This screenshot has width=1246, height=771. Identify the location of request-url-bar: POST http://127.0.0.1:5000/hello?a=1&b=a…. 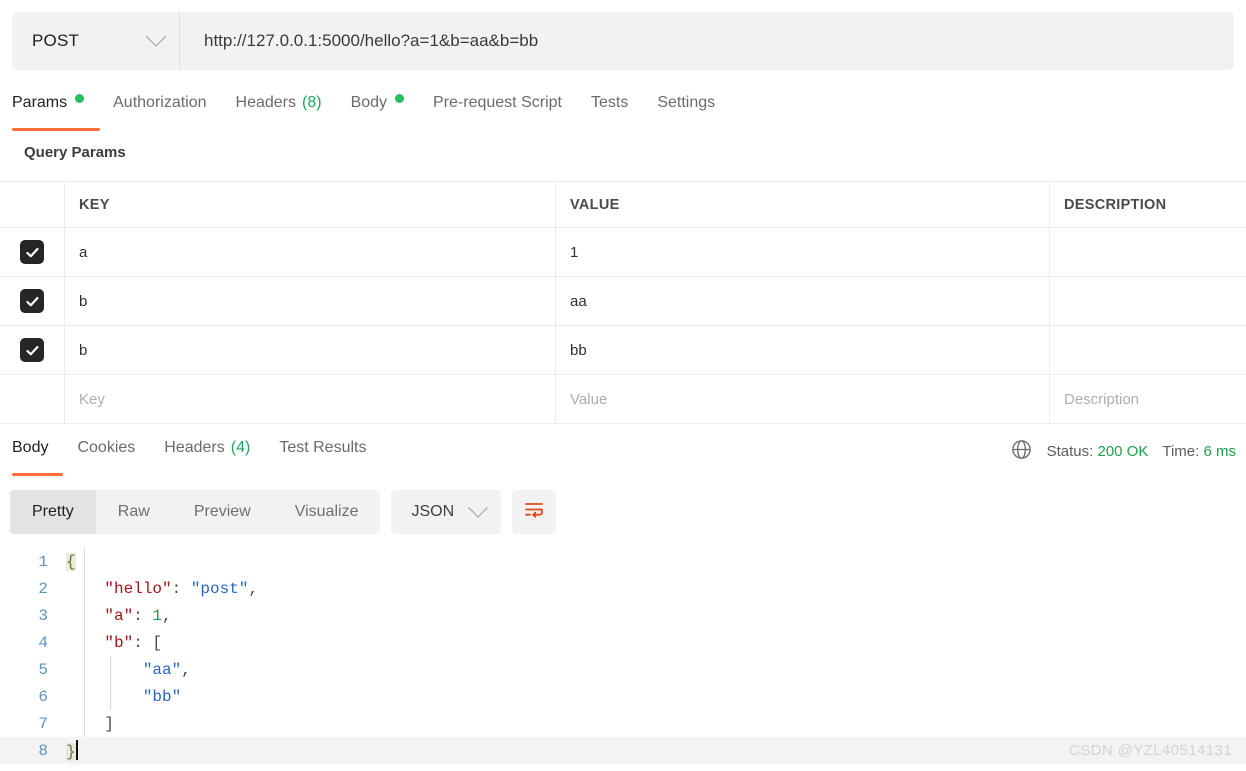
(623, 41).